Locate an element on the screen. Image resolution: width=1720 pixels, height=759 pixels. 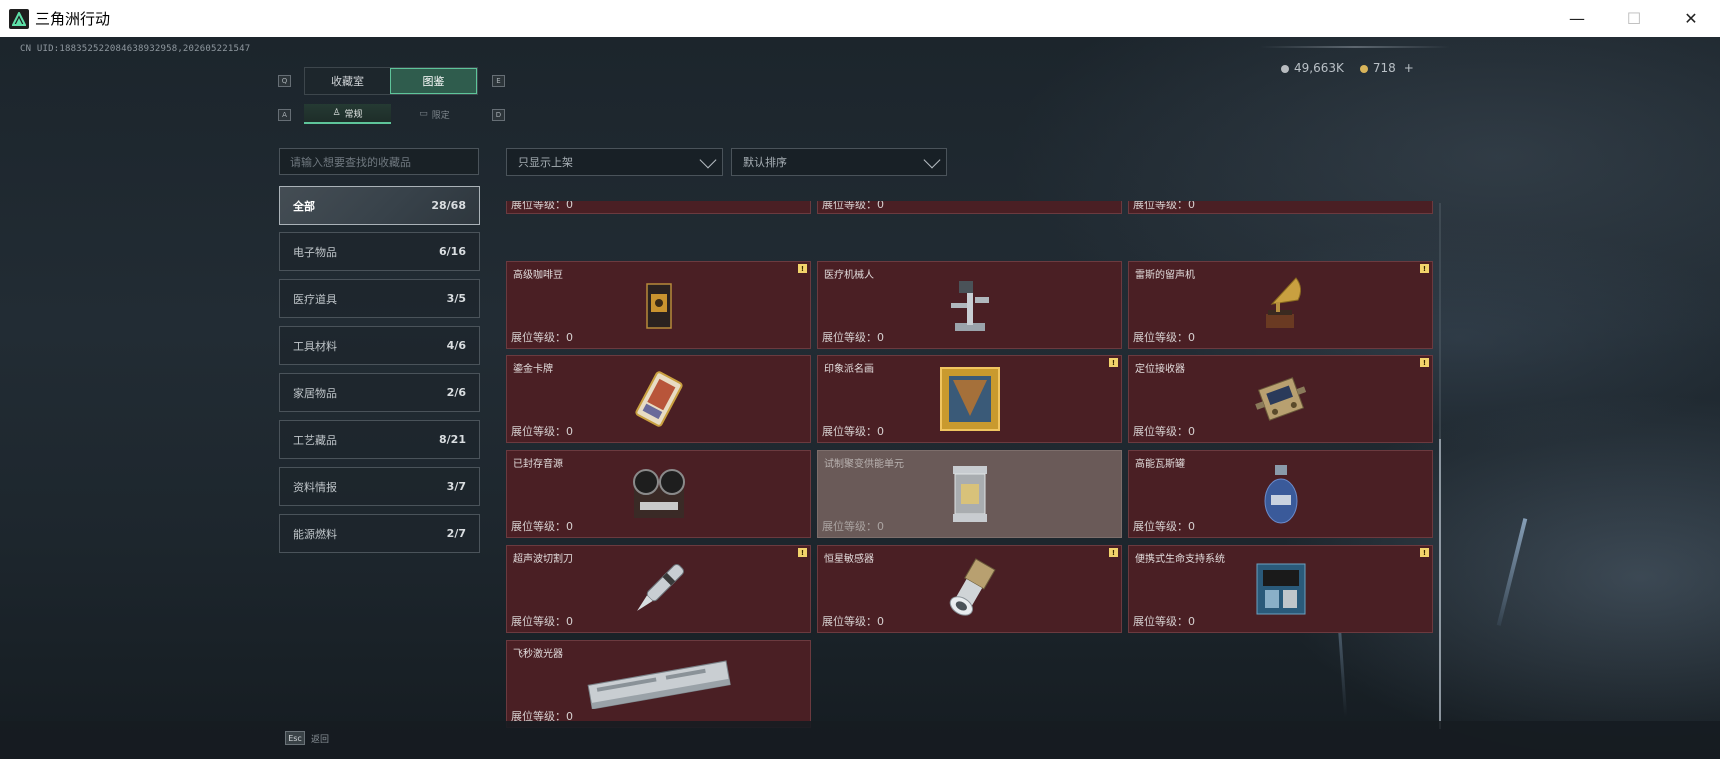
category-label: 工艺藏品 is located at coordinates (315, 440).